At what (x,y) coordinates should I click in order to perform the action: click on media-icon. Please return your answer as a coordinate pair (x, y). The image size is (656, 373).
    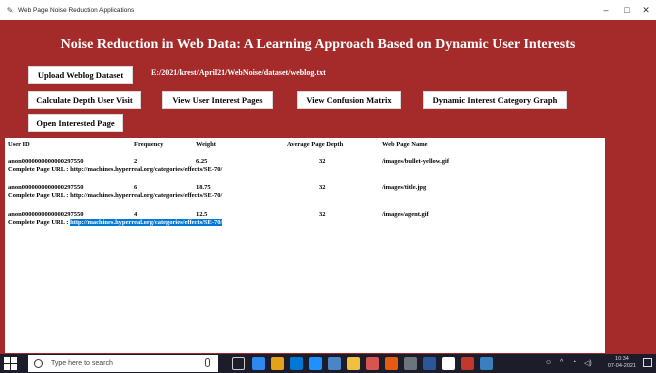
    Looking at the image, I should click on (467, 363).